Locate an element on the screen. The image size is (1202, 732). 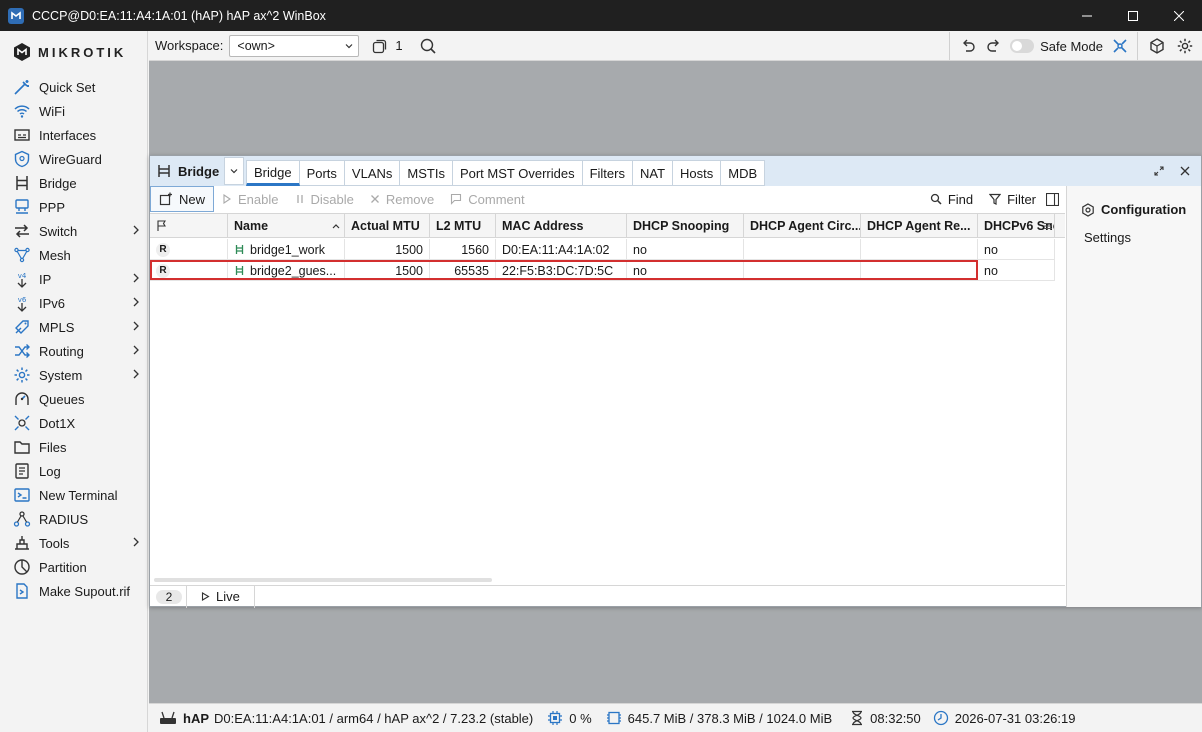
minimize-button is located at coordinates (1087, 15).